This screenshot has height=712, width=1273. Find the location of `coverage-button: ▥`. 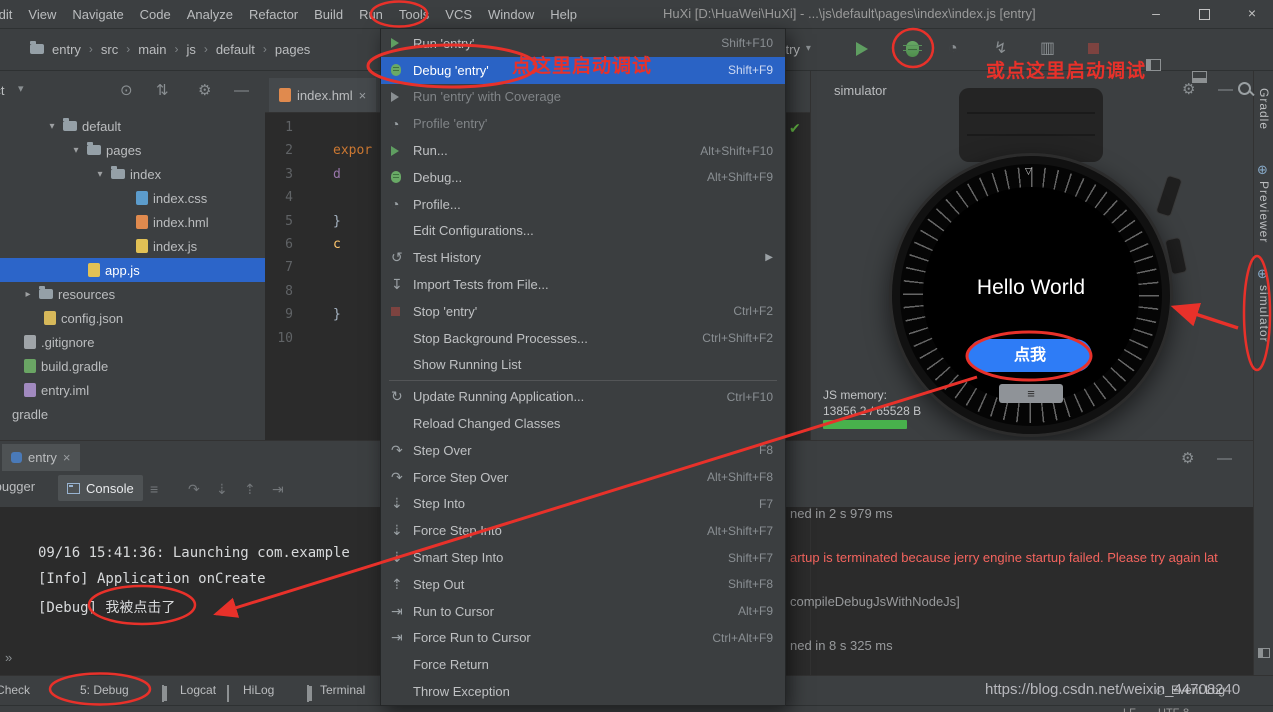

coverage-button: ▥ is located at coordinates (1047, 49).